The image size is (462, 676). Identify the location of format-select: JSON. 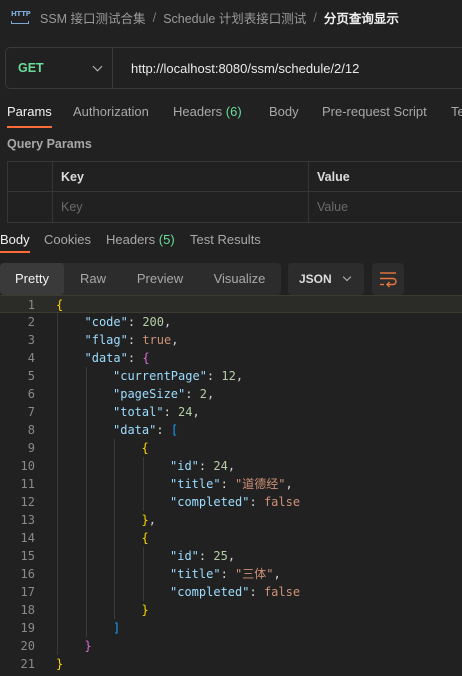
(326, 279).